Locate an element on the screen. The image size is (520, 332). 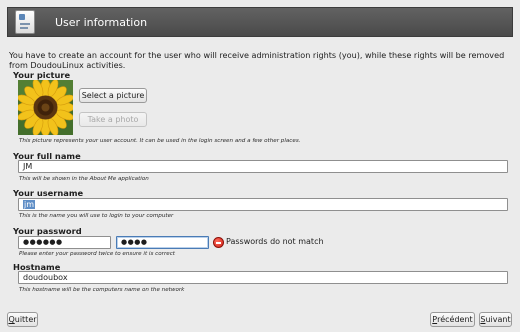
next-button: Suivant is located at coordinates (495, 319).